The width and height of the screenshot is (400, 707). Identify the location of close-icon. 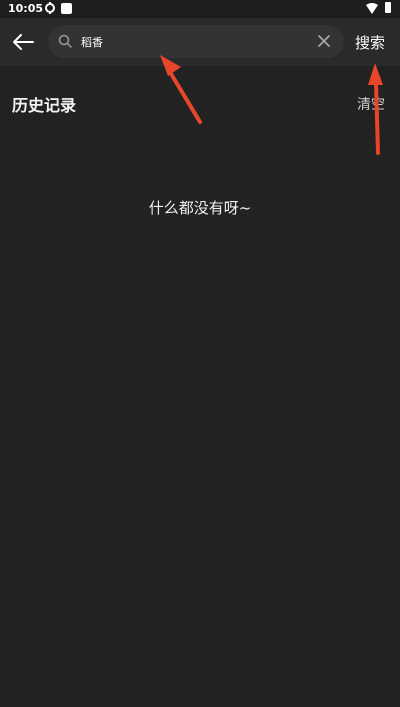
(324, 41).